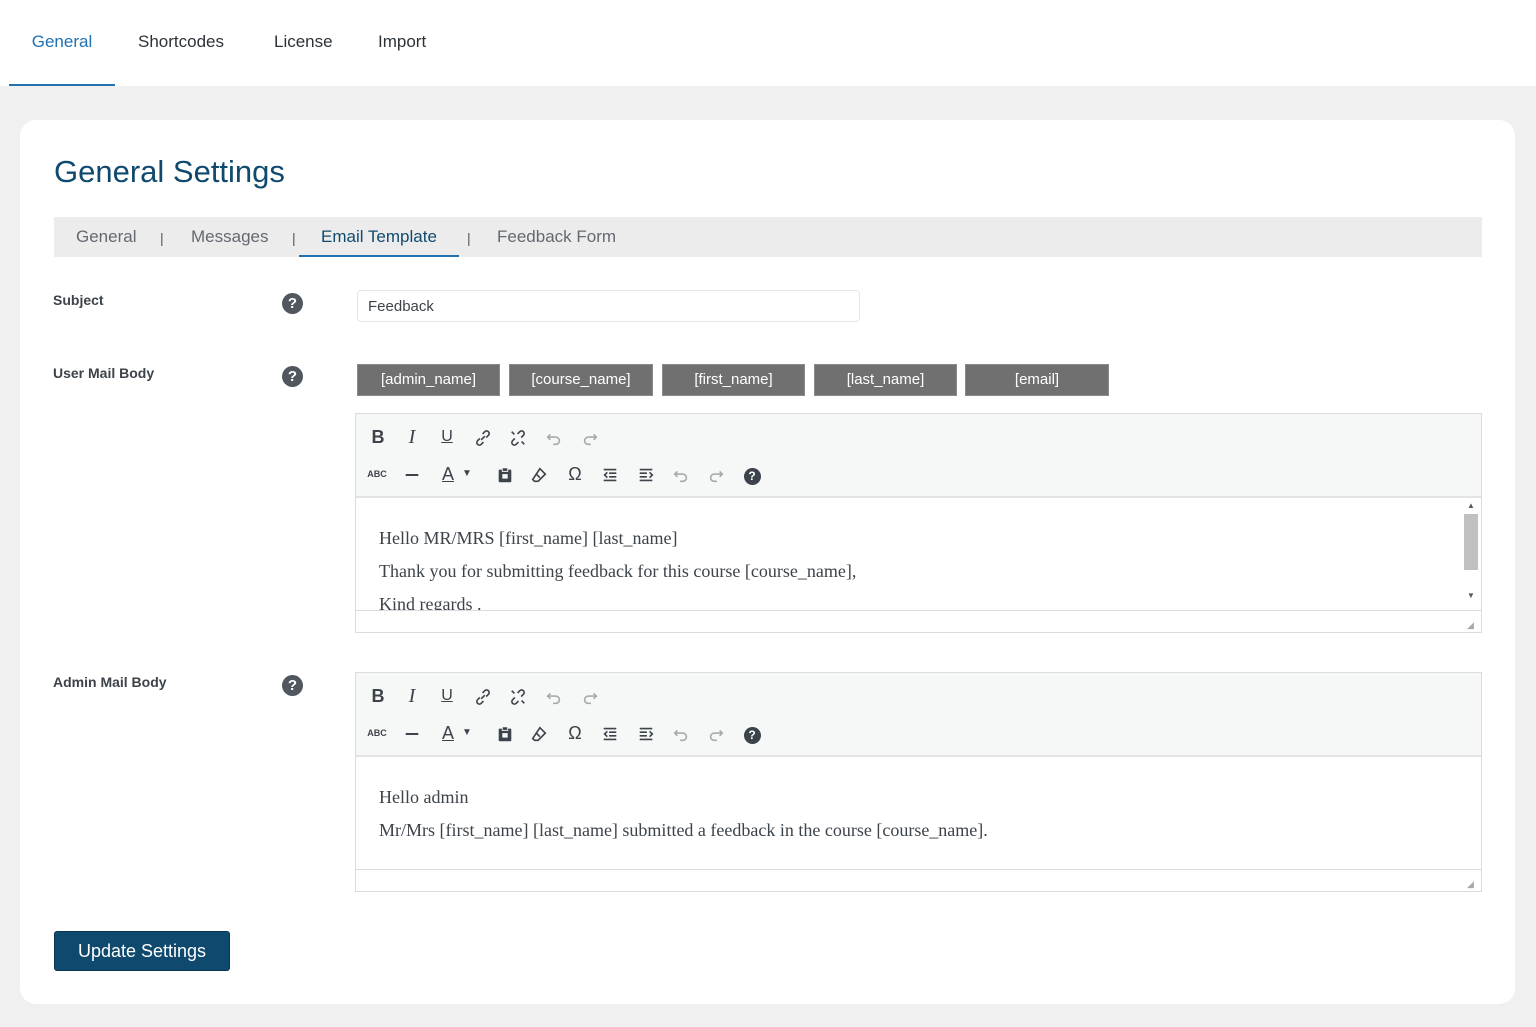 The width and height of the screenshot is (1536, 1027). Describe the element at coordinates (62, 43) in the screenshot. I see `tab-general: General` at that location.